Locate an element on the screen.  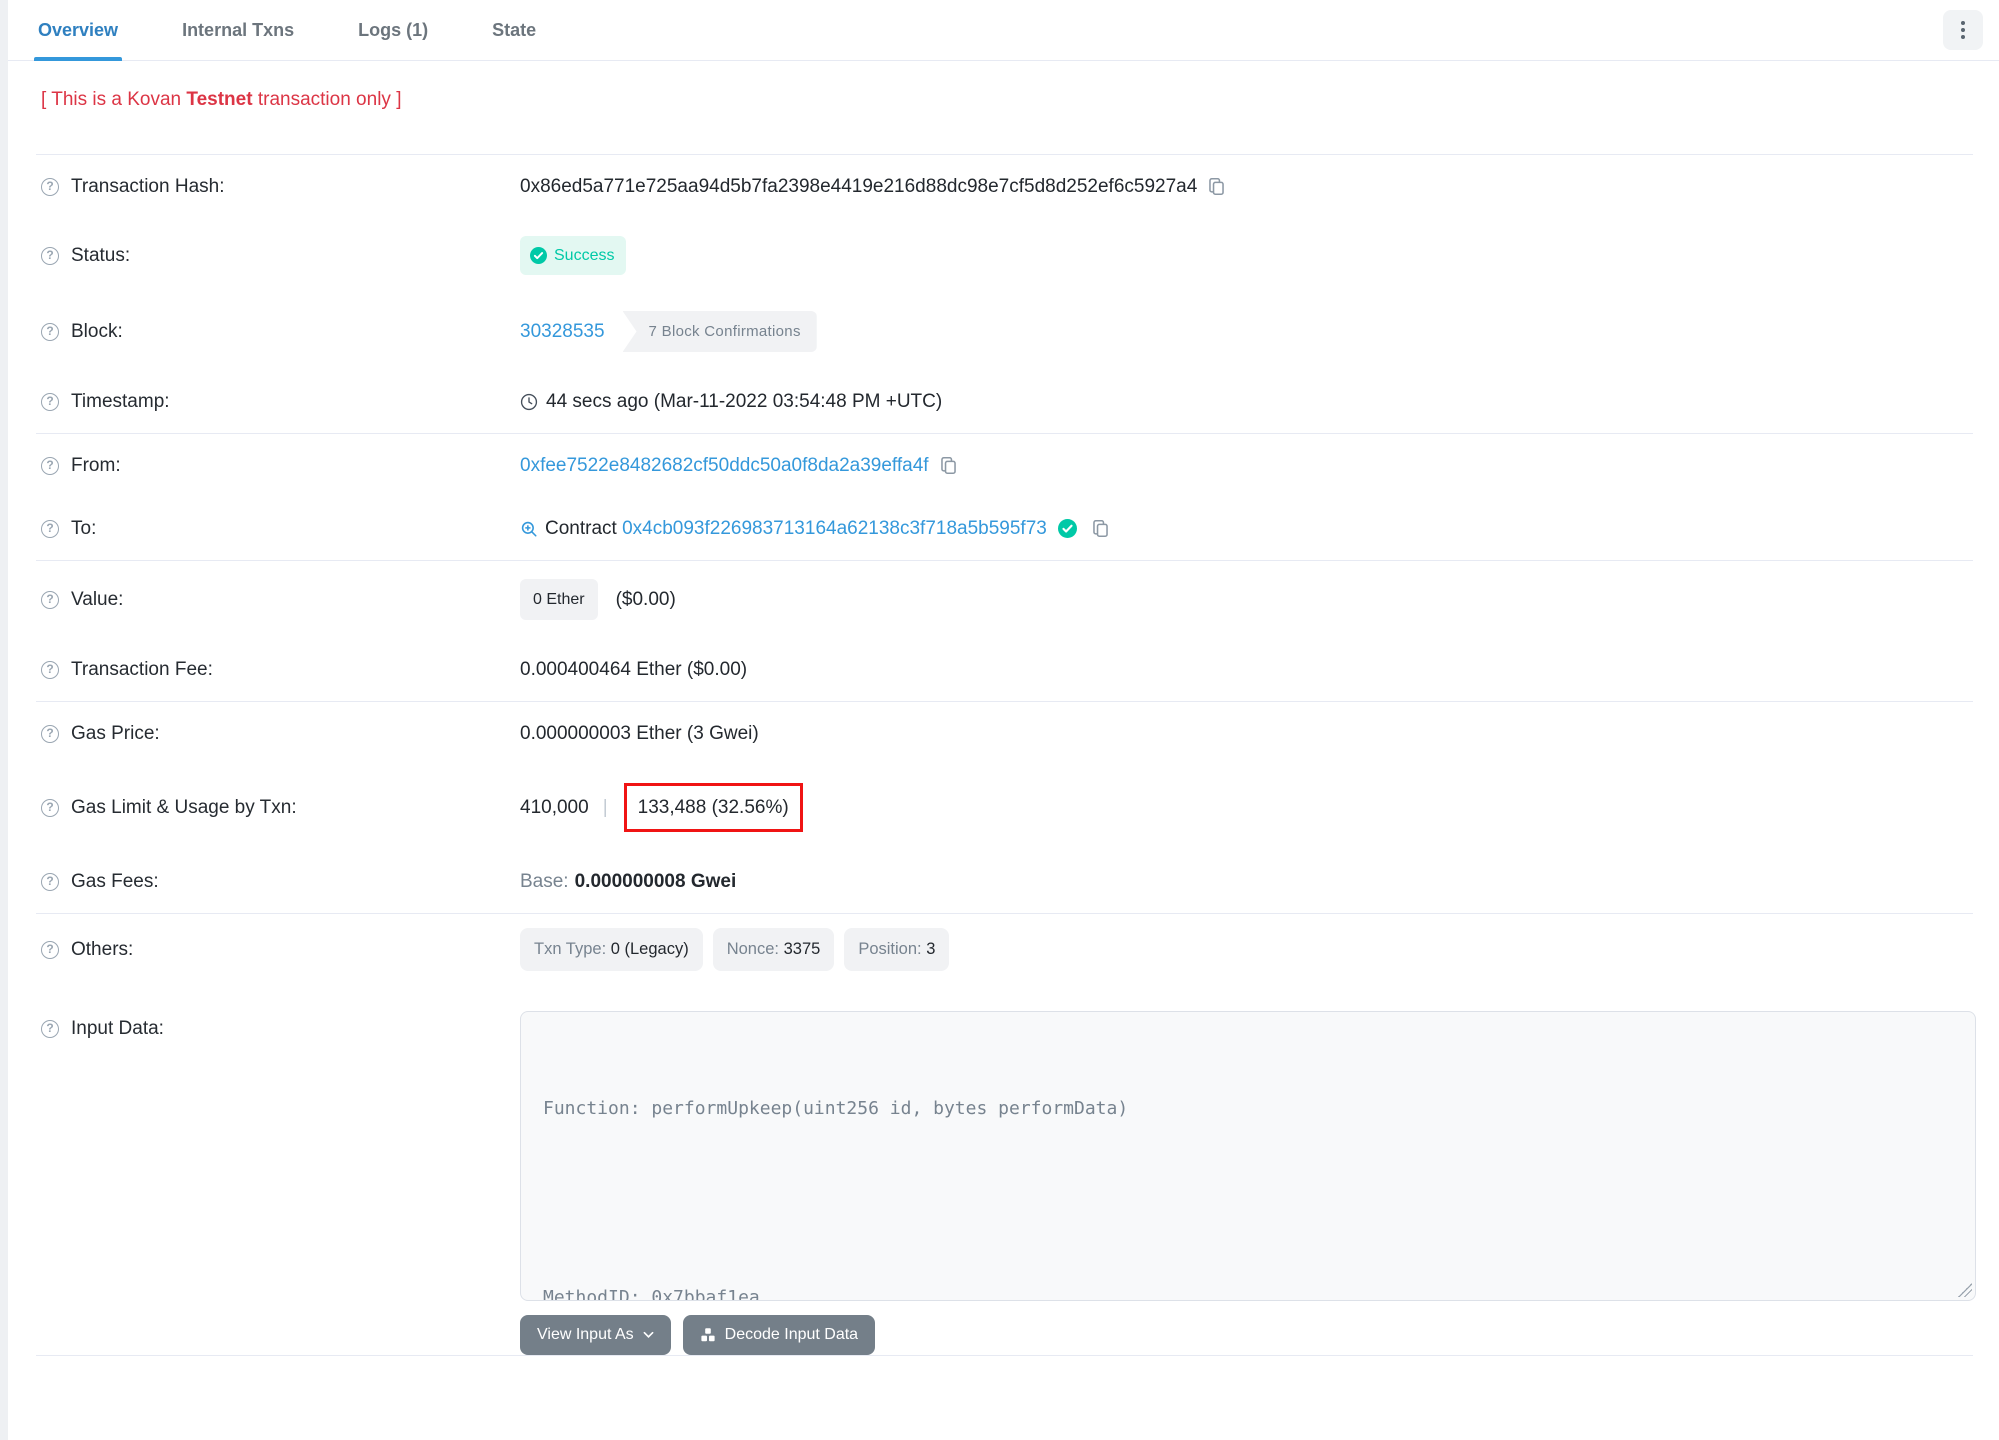
txn-type-label: Txn Type: is located at coordinates (570, 949).